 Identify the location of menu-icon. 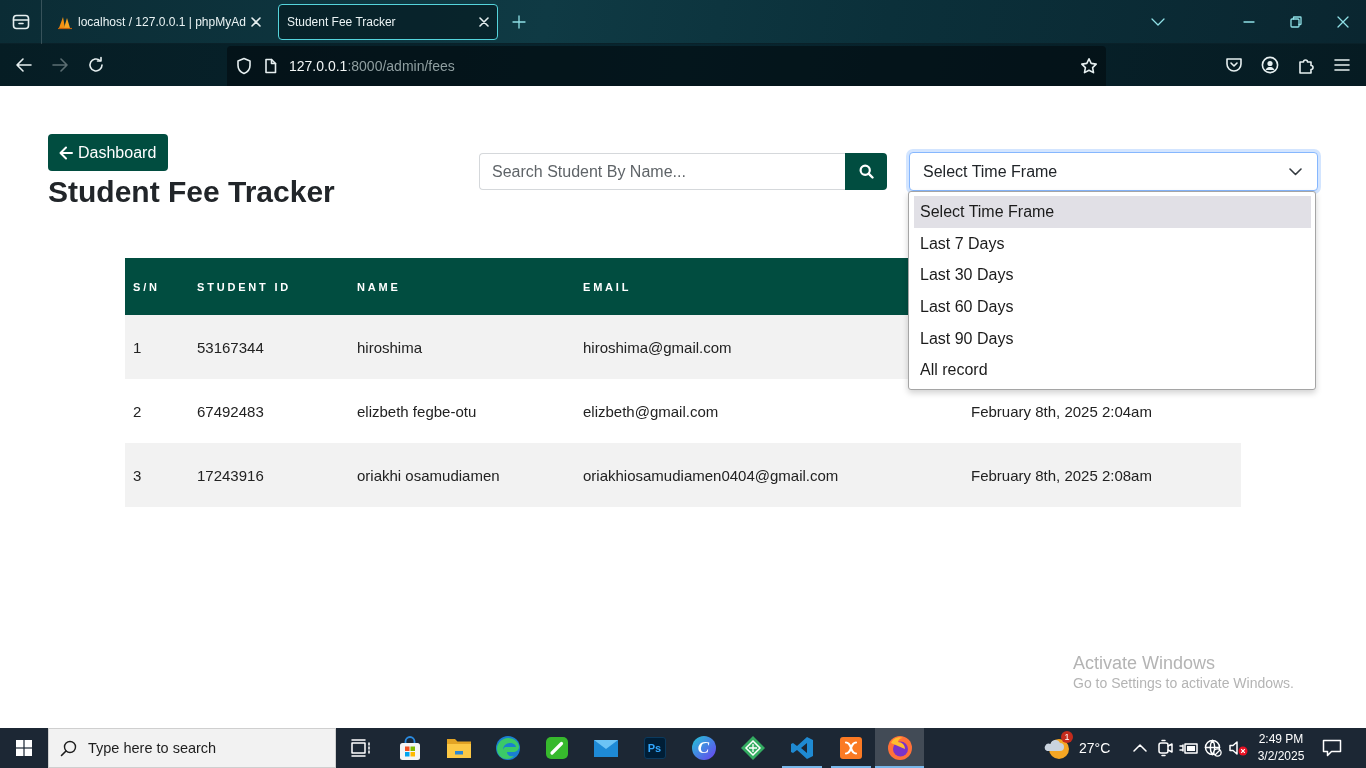
(1342, 65).